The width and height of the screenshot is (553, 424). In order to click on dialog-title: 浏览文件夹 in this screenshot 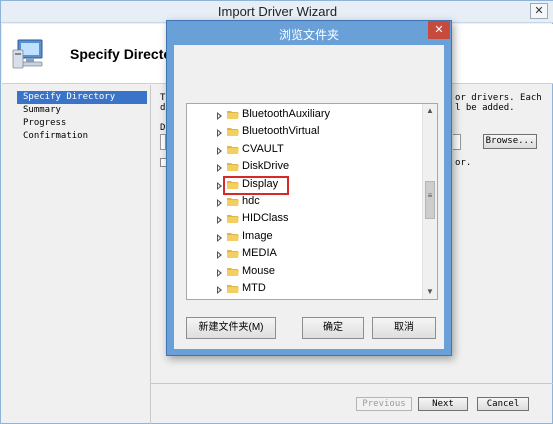, I will do `click(308, 35)`.